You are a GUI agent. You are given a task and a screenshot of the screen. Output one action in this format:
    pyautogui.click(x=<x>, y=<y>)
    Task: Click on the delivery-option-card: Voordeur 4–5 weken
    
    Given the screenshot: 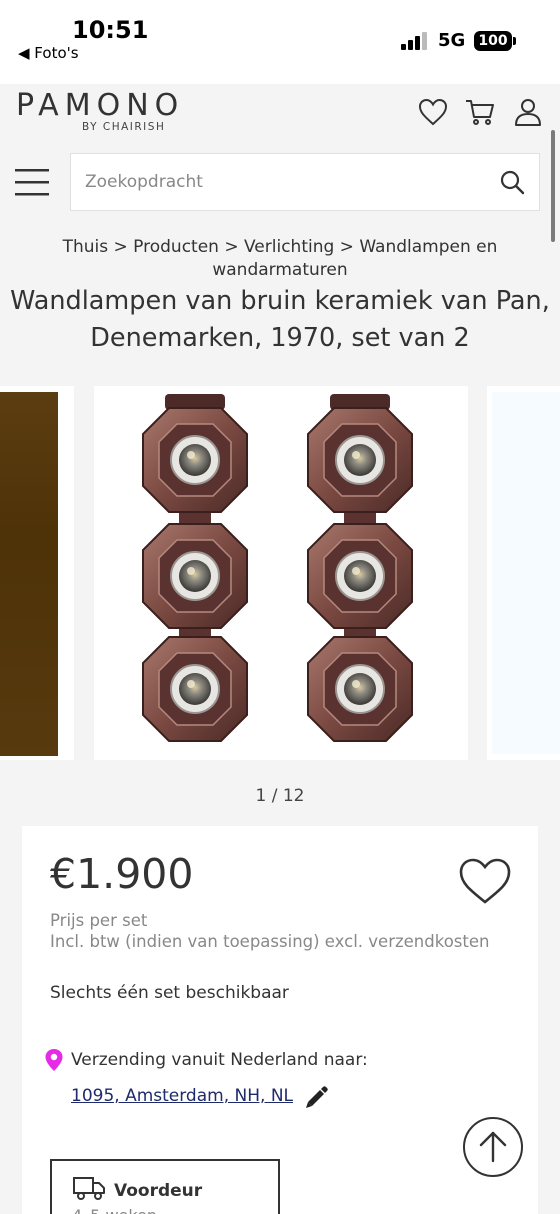 What is the action you would take?
    pyautogui.click(x=165, y=1186)
    